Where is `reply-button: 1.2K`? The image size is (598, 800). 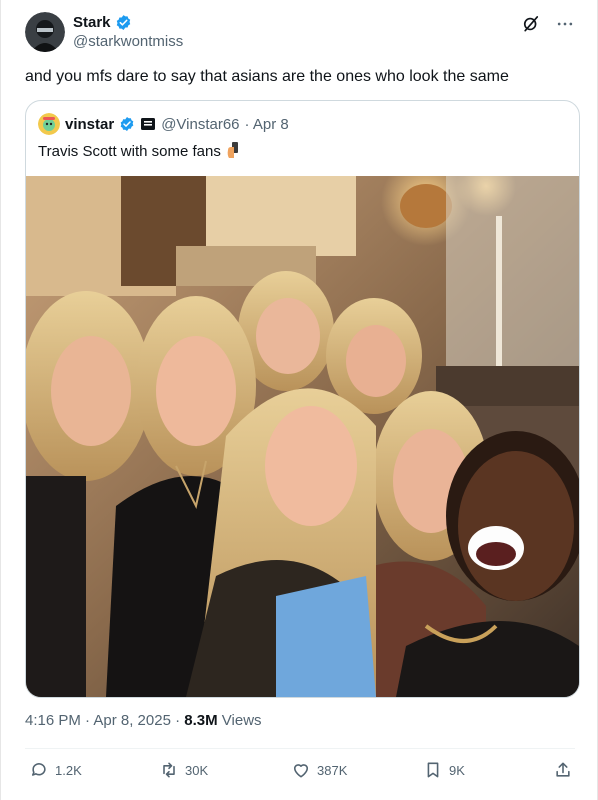 reply-button: 1.2K is located at coordinates (55, 770).